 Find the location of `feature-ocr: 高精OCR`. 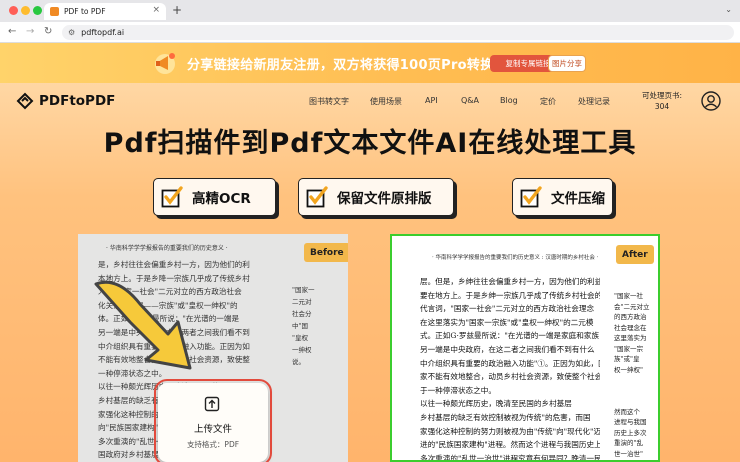

feature-ocr: 高精OCR is located at coordinates (214, 197).